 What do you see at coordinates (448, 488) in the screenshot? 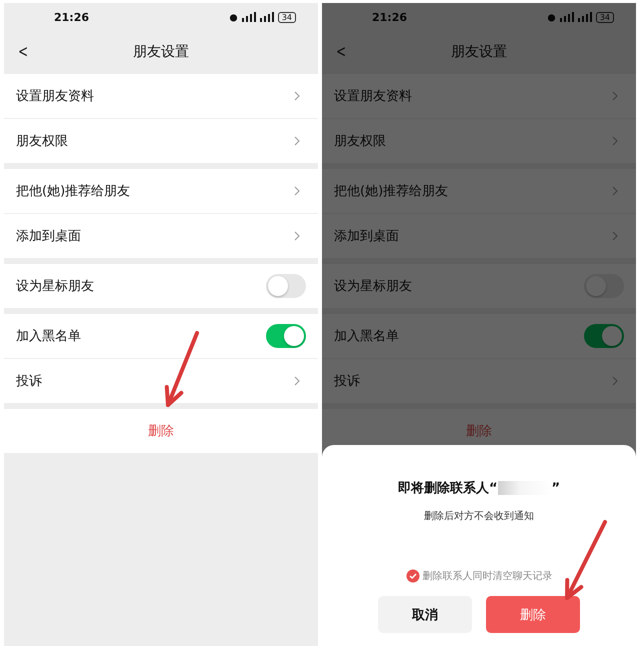
I see `dialog-title: 即将删除联系人“` at bounding box center [448, 488].